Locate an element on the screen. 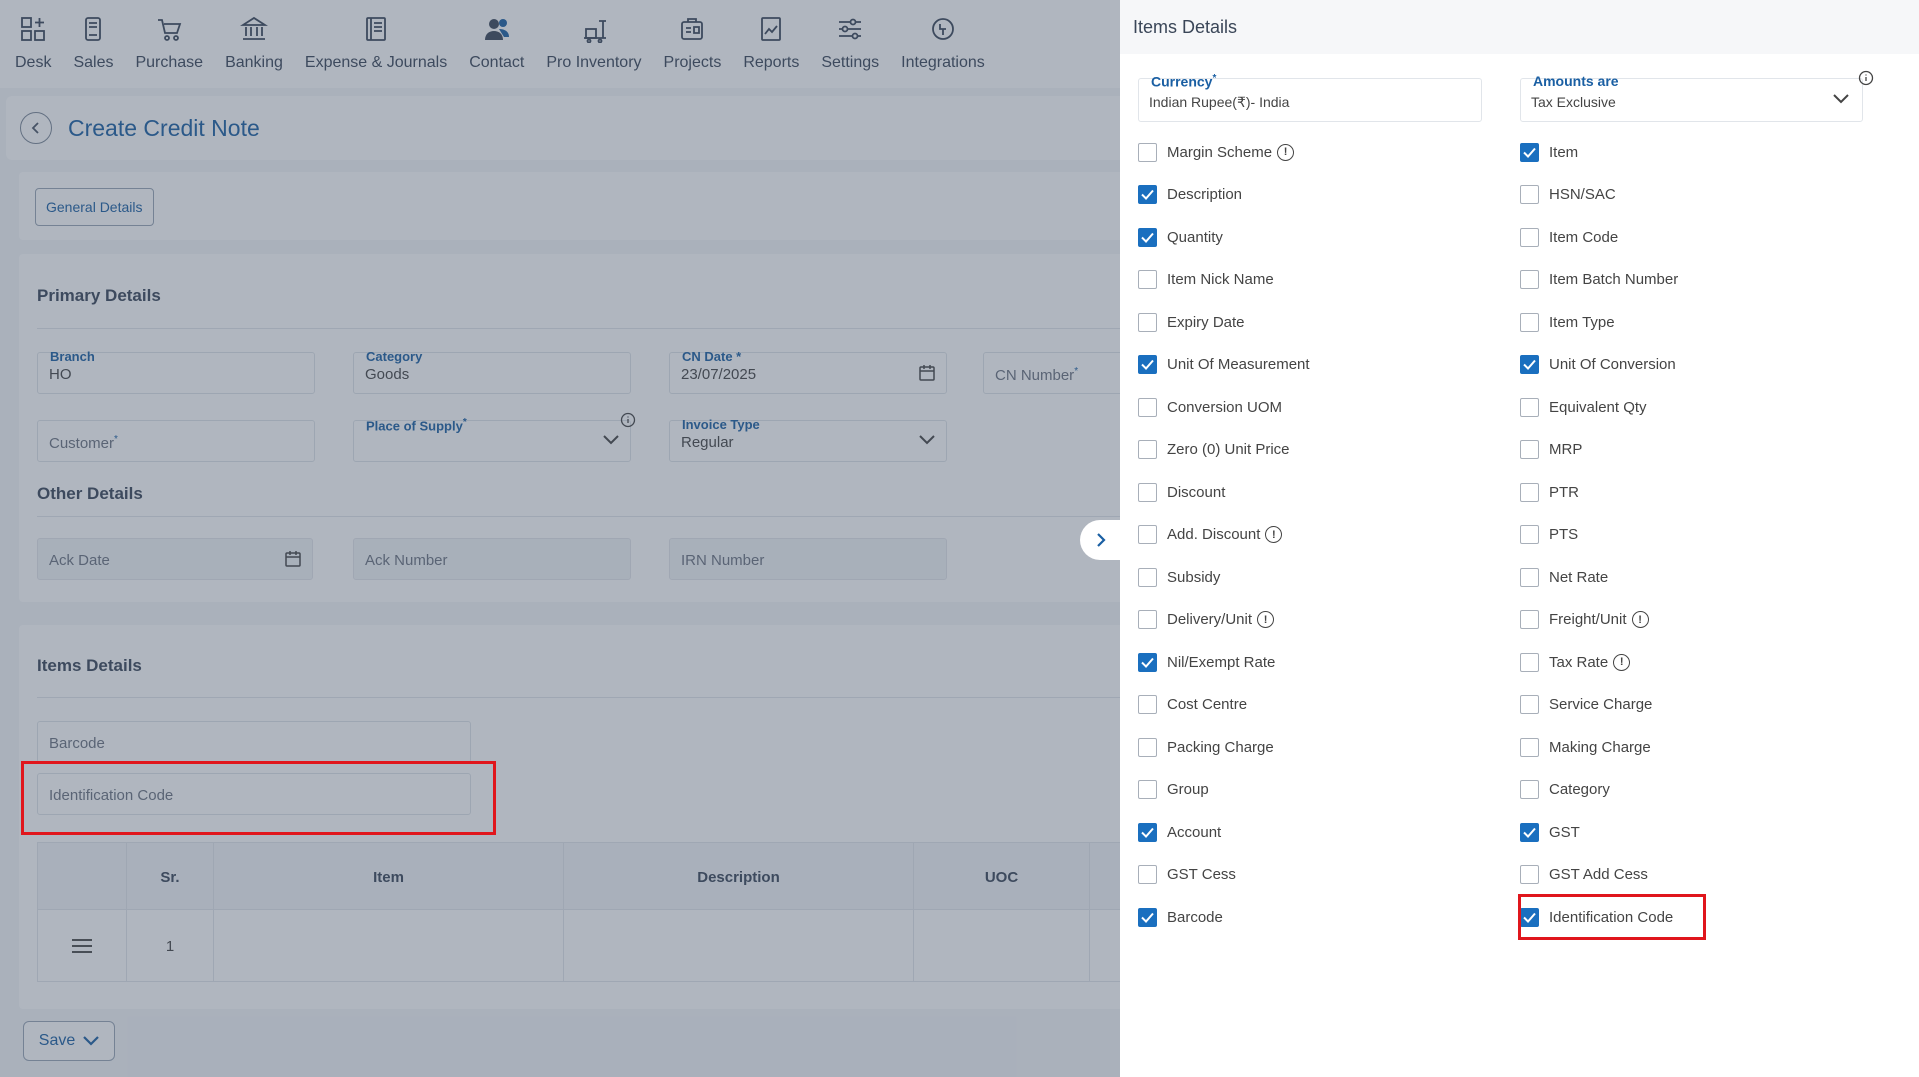  option-packing-charge: Packing Charge is located at coordinates (1206, 747).